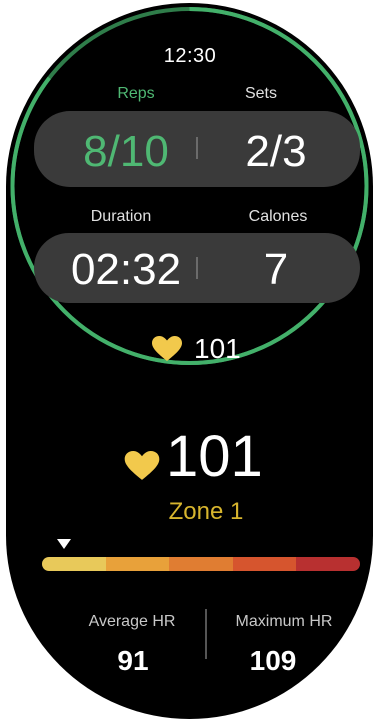  I want to click on average-hr-label: Average HR, so click(132, 621).